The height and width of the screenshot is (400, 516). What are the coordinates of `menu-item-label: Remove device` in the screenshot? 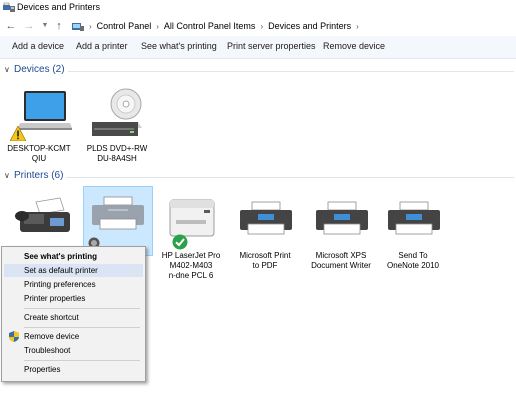 It's located at (52, 336).